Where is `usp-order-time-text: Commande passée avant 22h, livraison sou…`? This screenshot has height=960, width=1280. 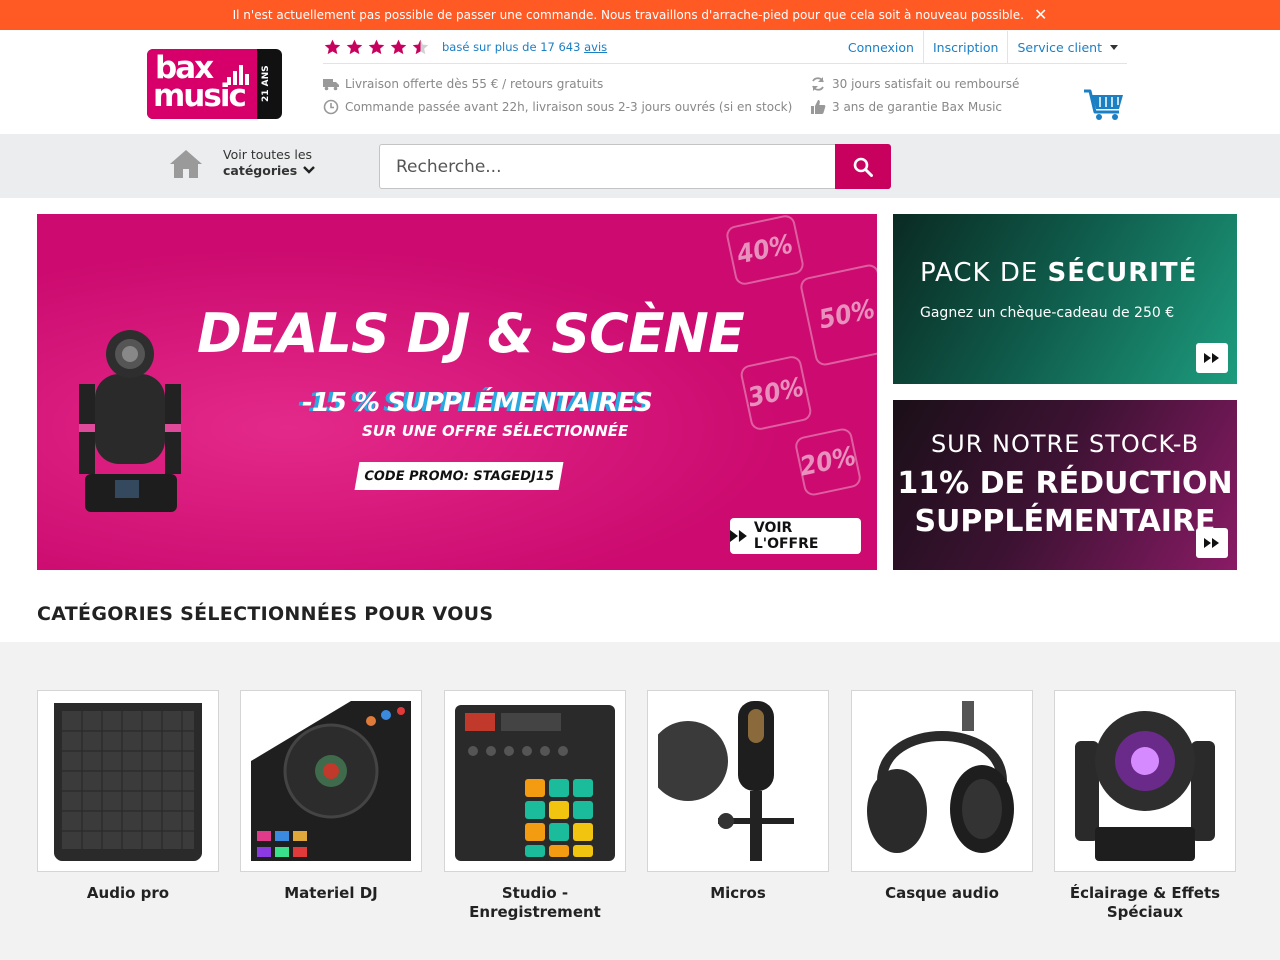 usp-order-time-text: Commande passée avant 22h, livraison sou… is located at coordinates (569, 107).